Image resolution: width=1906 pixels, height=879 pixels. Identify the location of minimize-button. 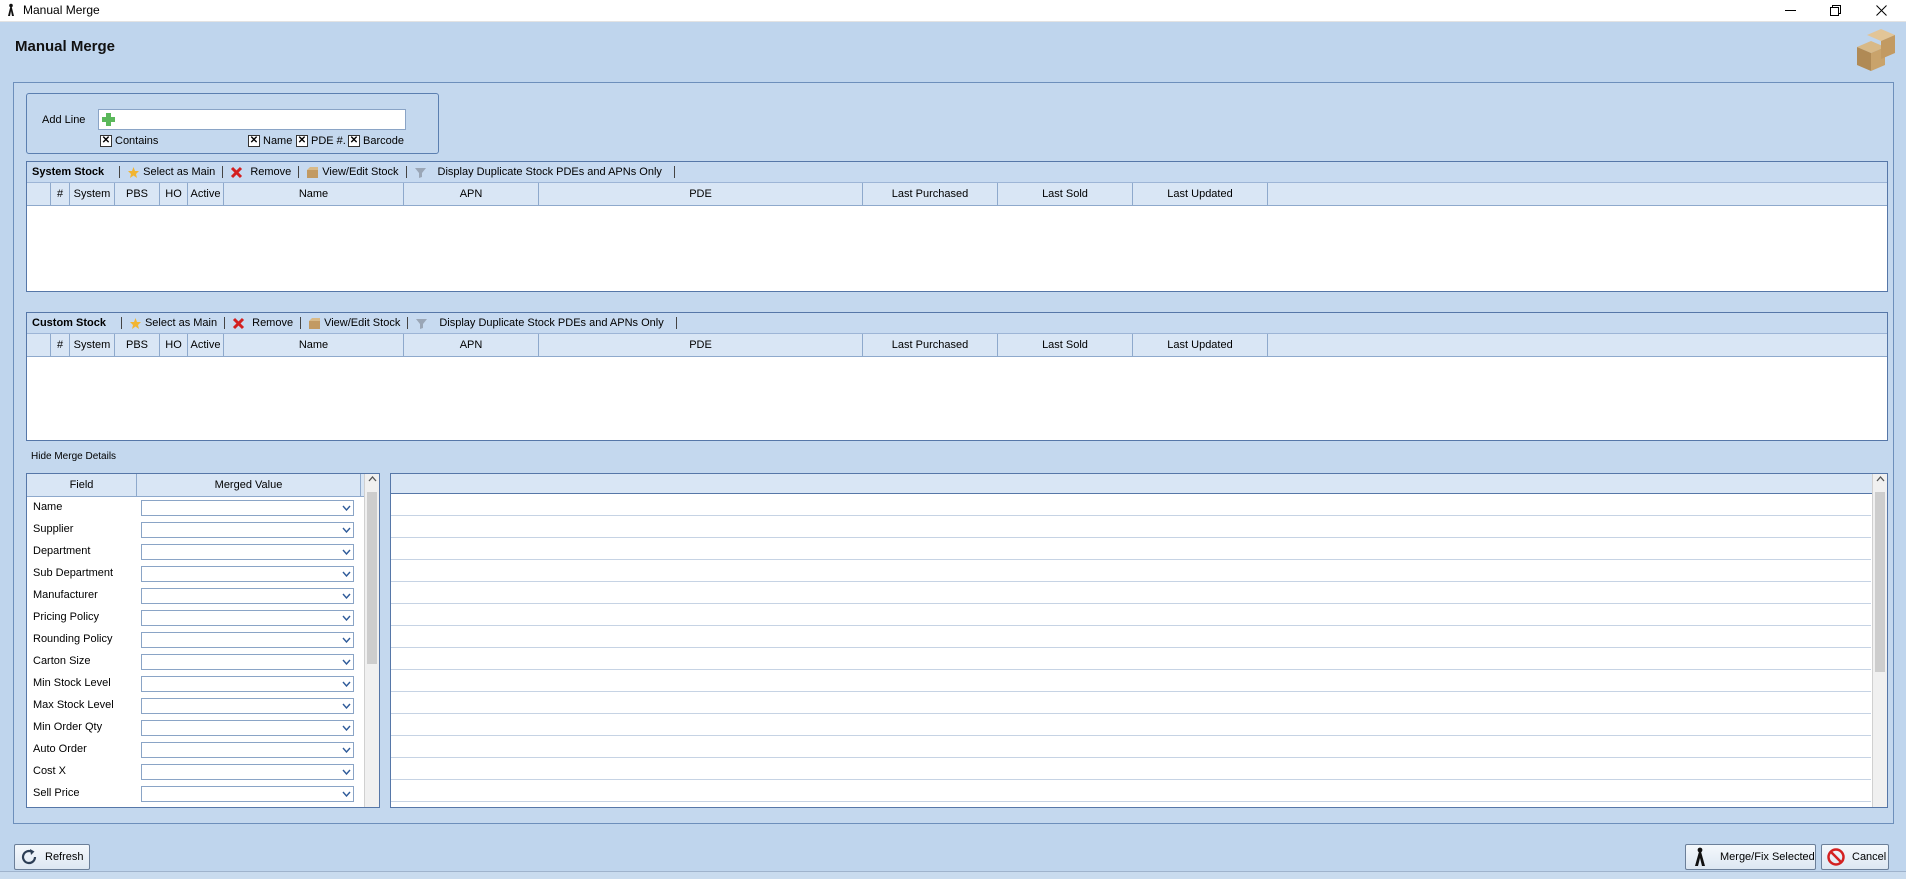
(1790, 10).